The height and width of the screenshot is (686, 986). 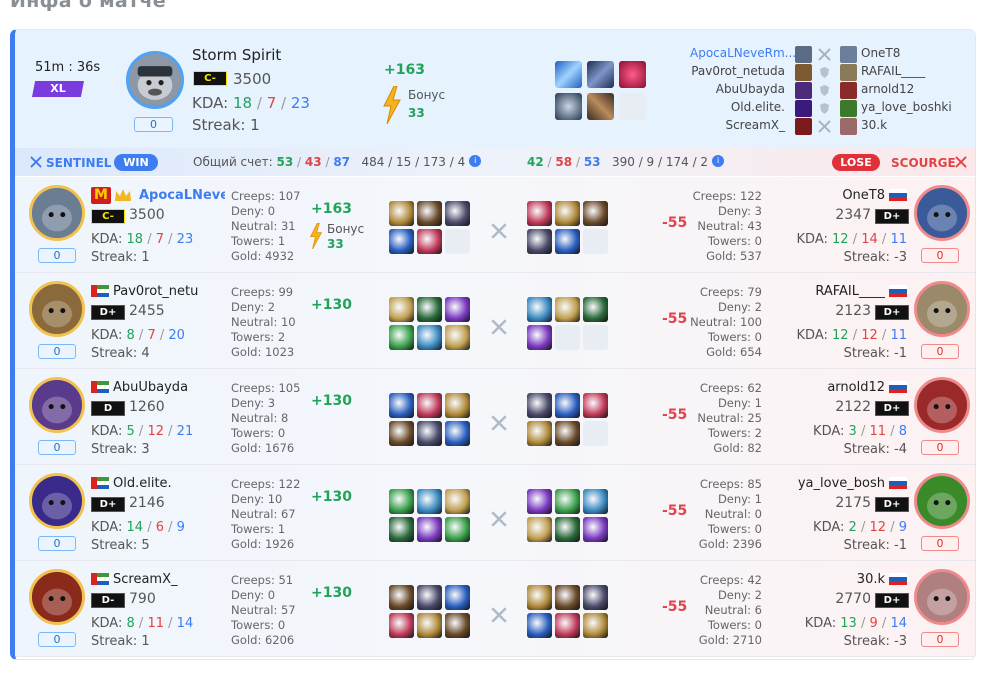 What do you see at coordinates (737, 107) in the screenshot?
I see `sentinel-list-player-4: Old.elite.` at bounding box center [737, 107].